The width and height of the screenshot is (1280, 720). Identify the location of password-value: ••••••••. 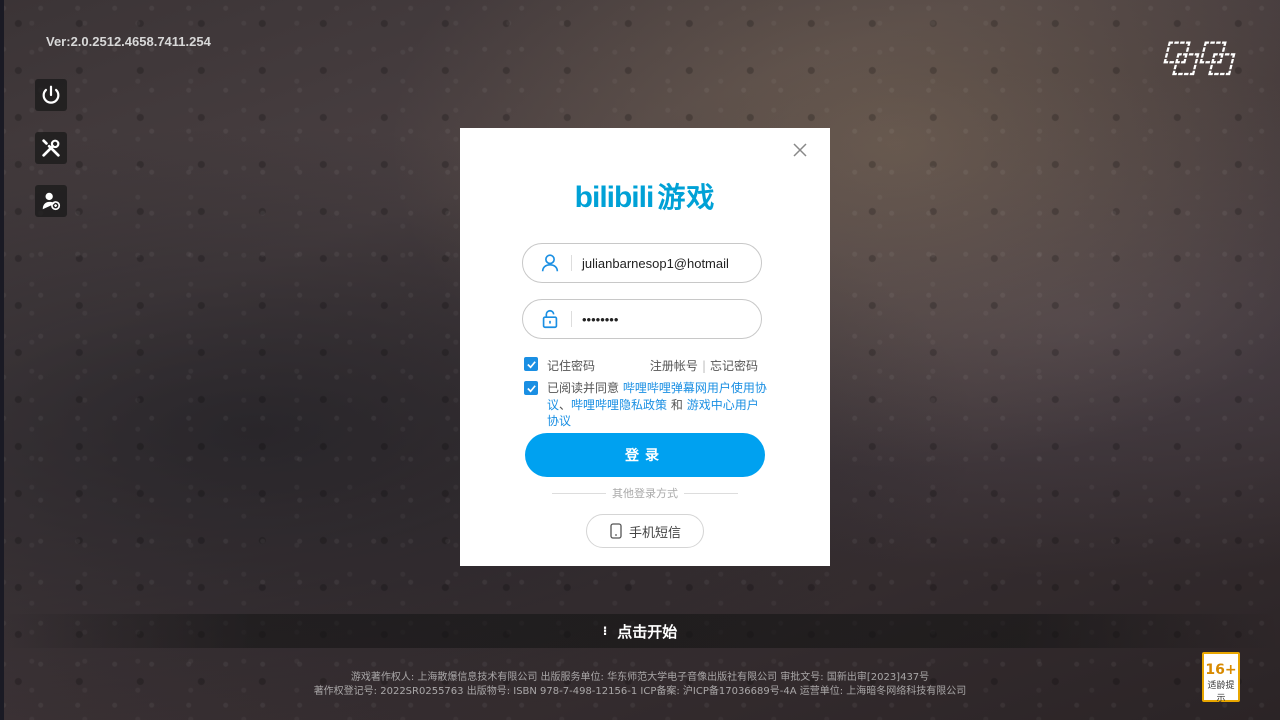
(600, 319).